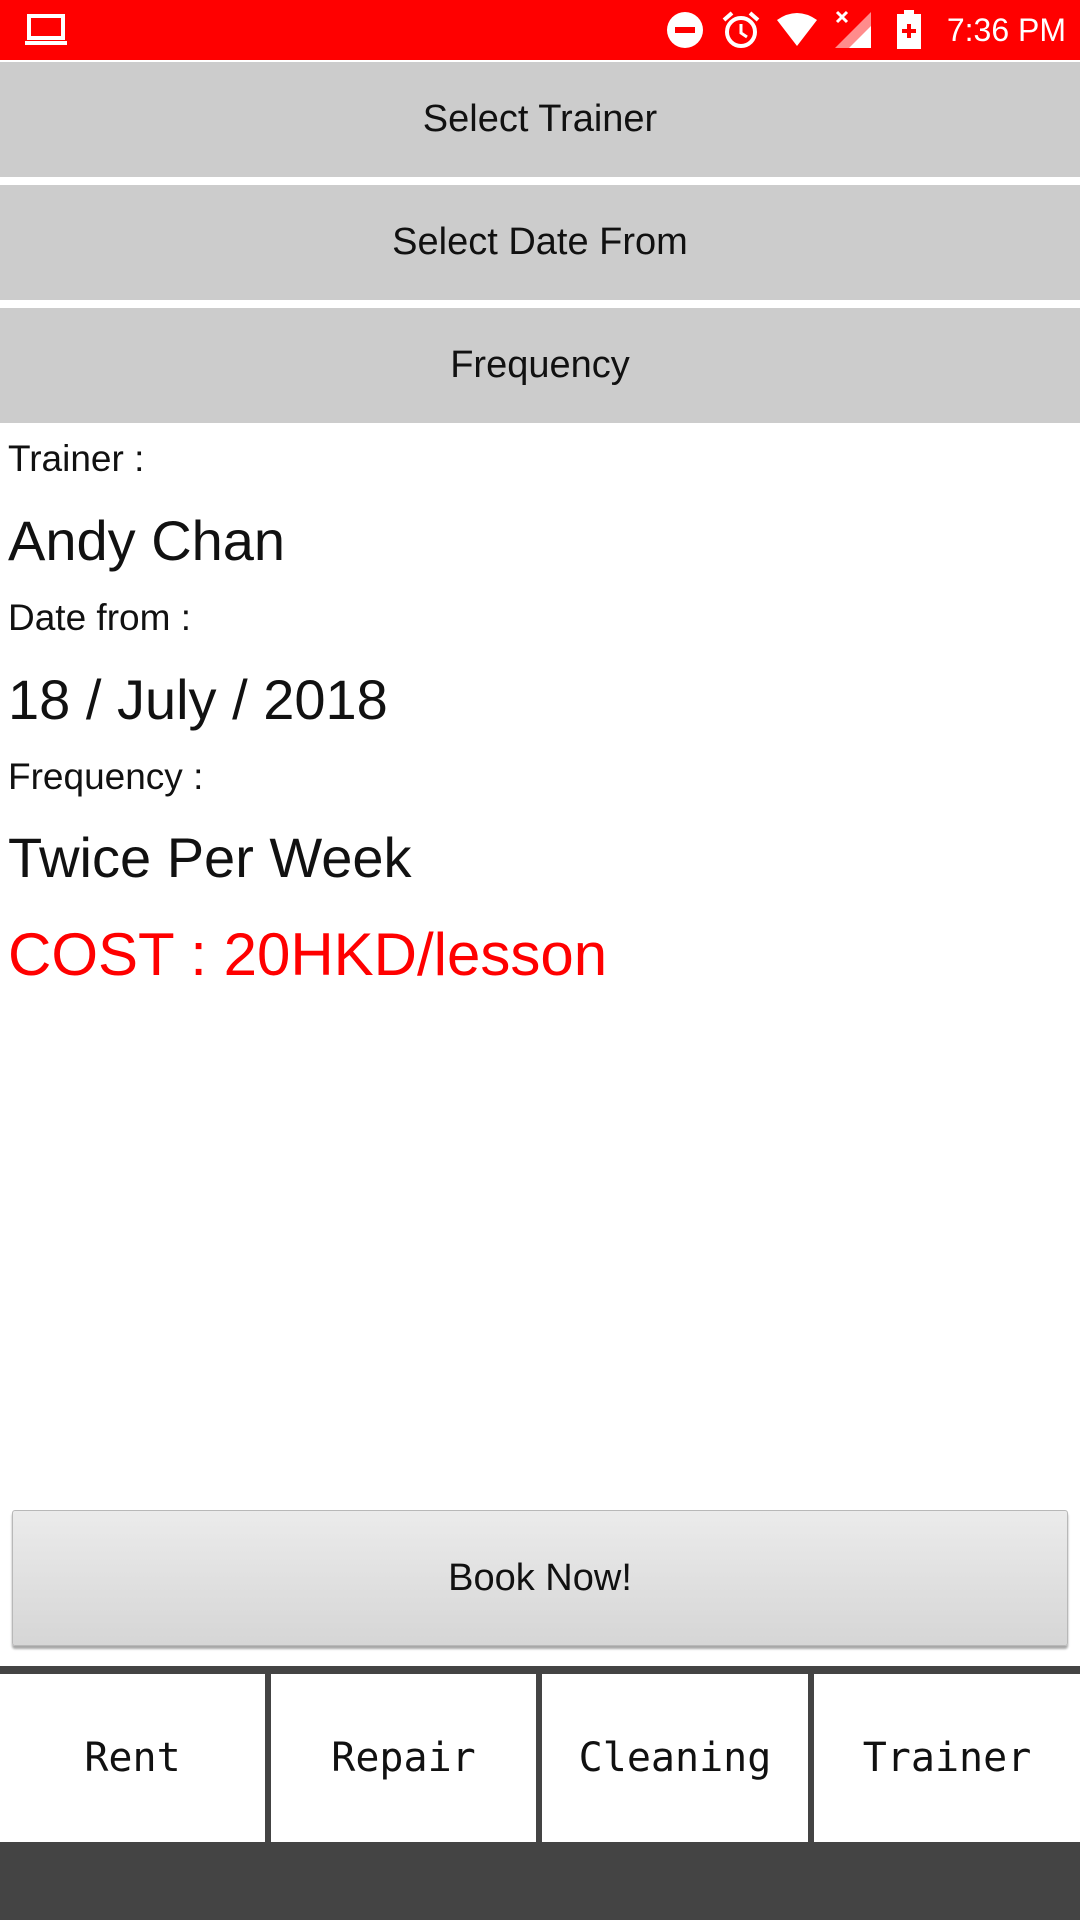 The width and height of the screenshot is (1080, 1920). I want to click on status-bar: 7:36 PM, so click(540, 30).